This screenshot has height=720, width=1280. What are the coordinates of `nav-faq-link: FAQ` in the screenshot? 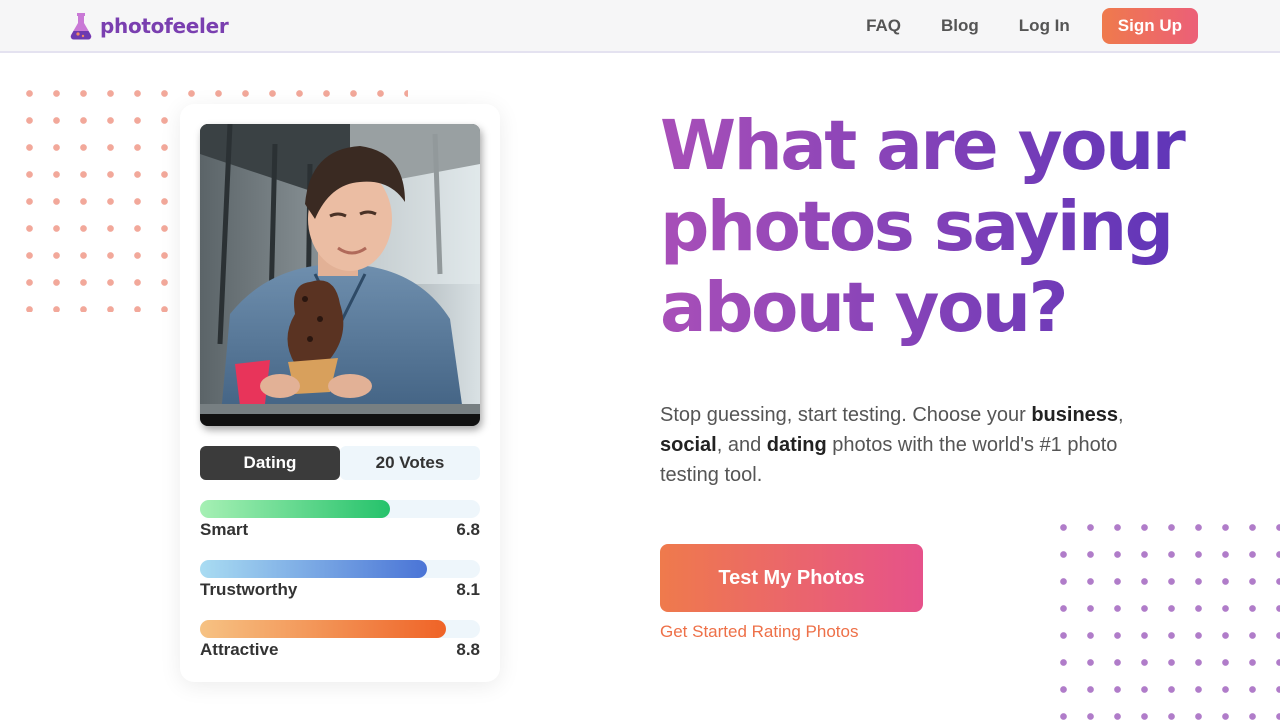 It's located at (883, 26).